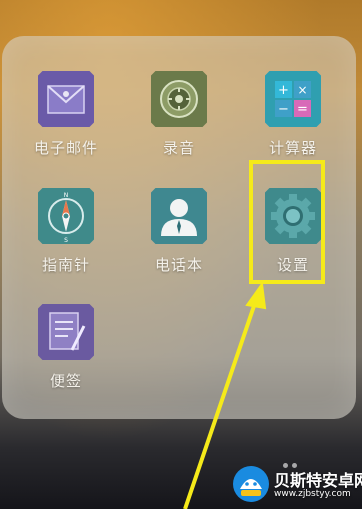 This screenshot has width=362, height=509. Describe the element at coordinates (251, 484) in the screenshot. I see `android-logo-icon` at that location.